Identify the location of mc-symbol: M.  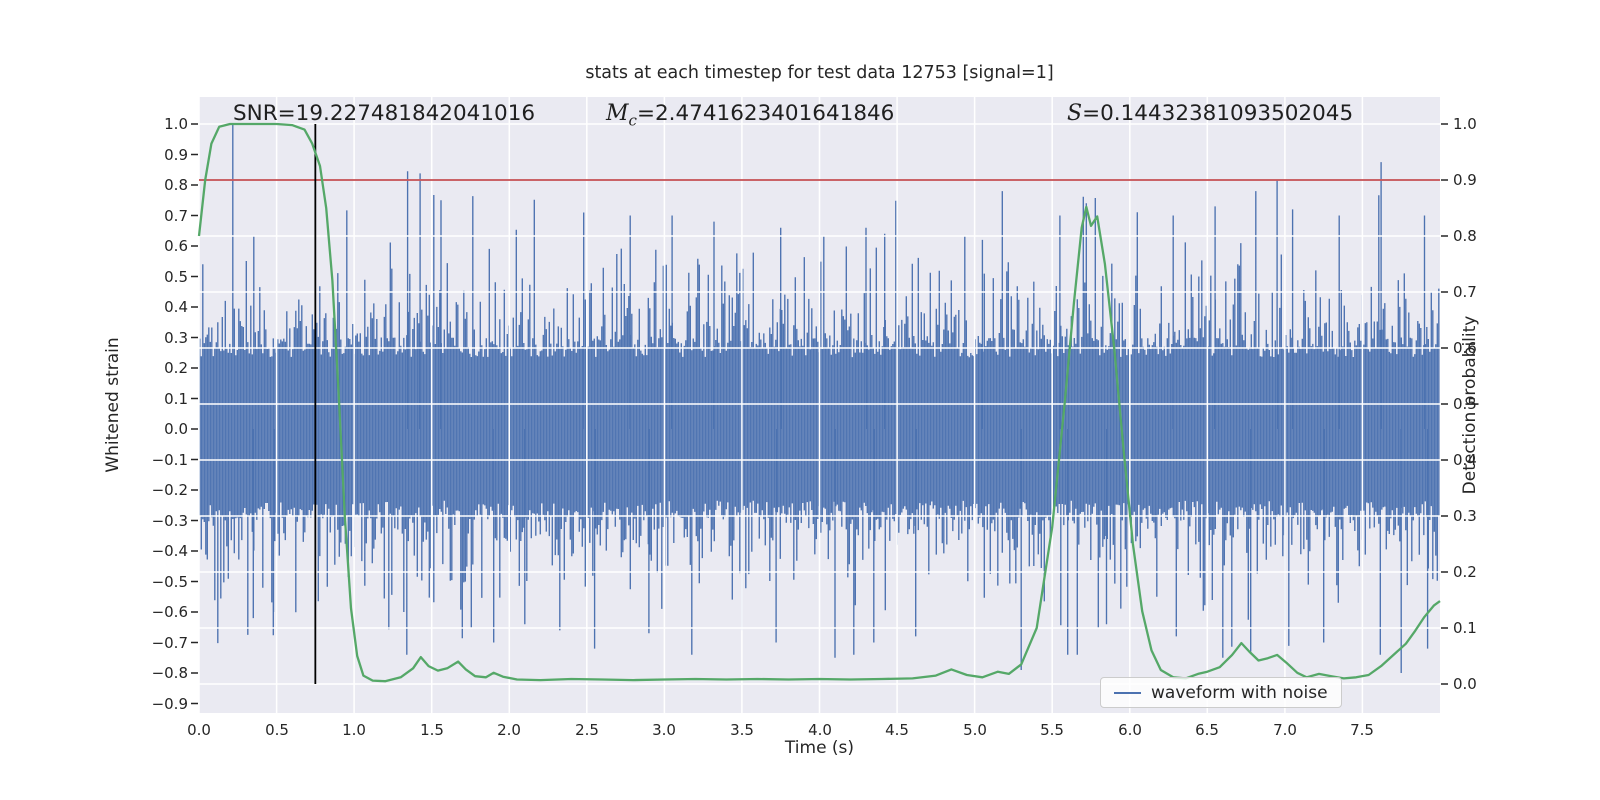
(617, 113).